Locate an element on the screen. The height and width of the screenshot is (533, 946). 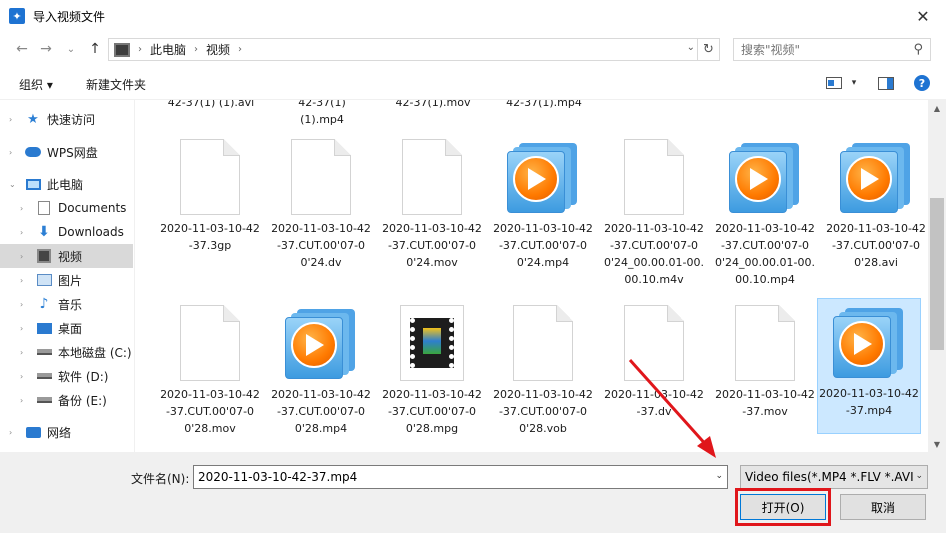
help-circle: ? is located at coordinates (922, 83).